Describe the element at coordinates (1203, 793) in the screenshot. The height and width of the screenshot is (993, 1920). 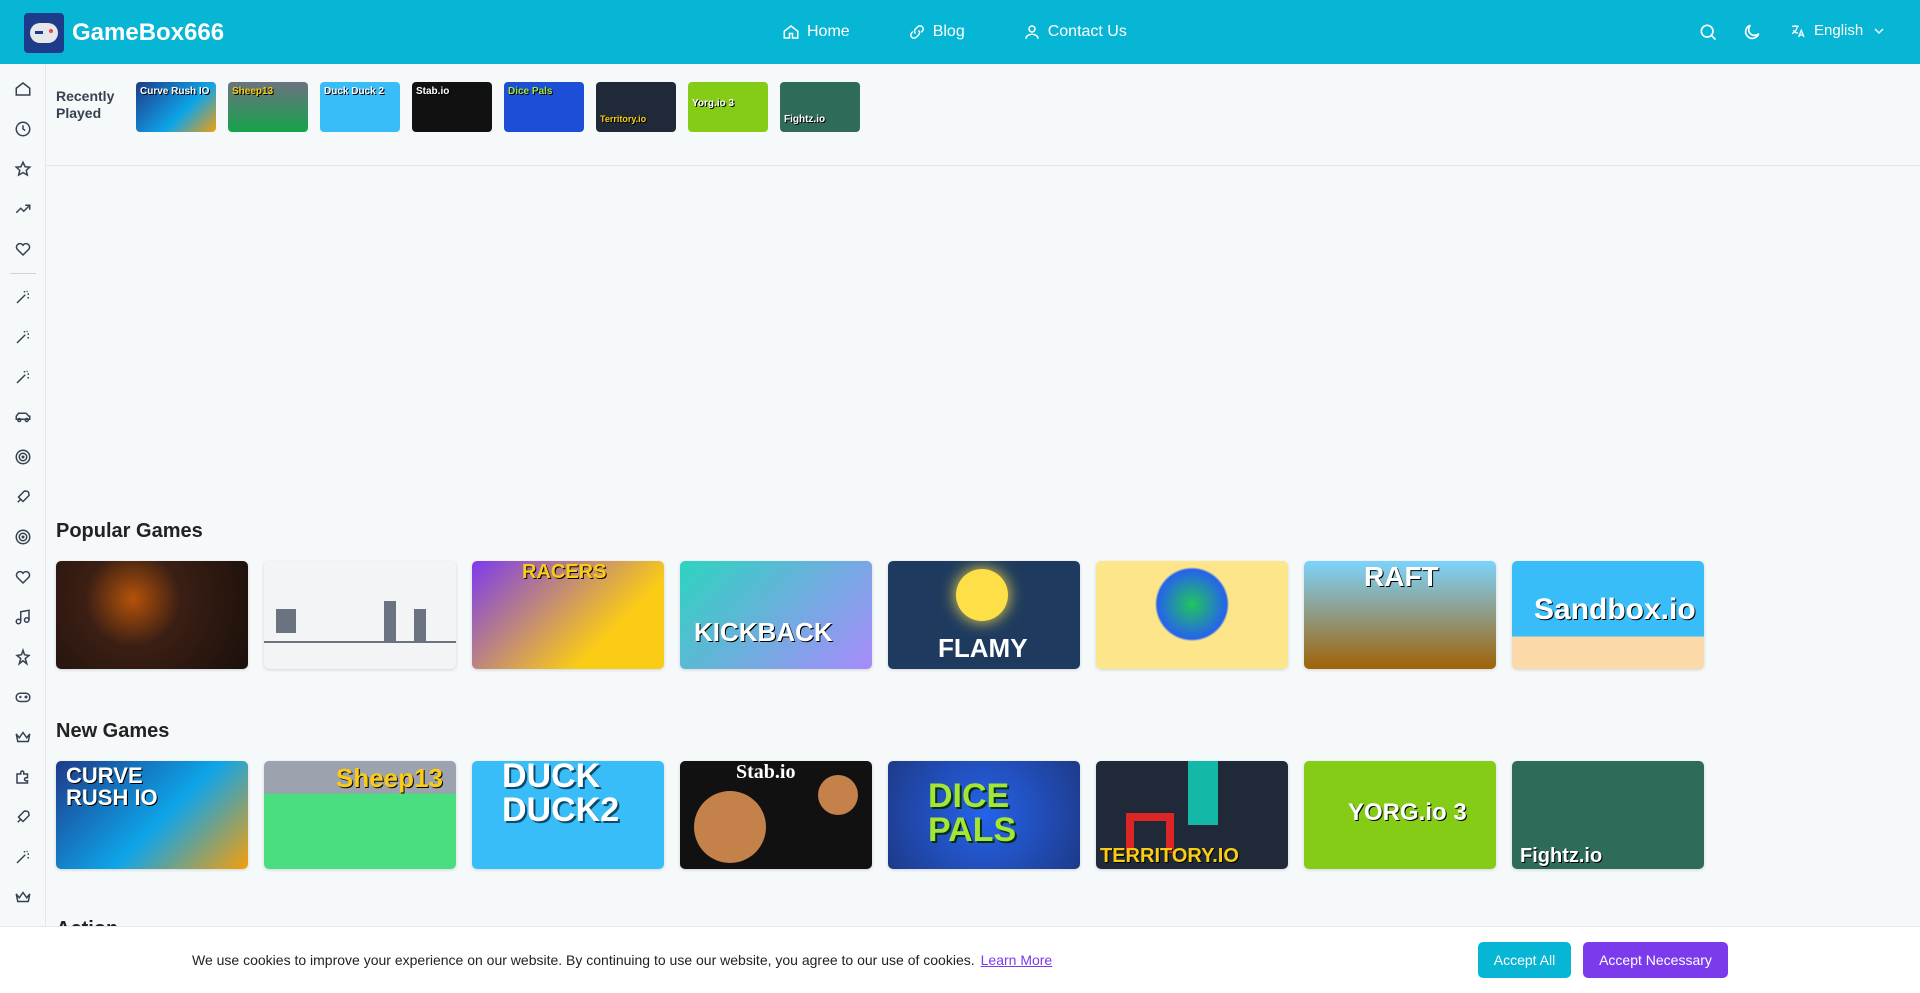
I see `territory-block` at that location.